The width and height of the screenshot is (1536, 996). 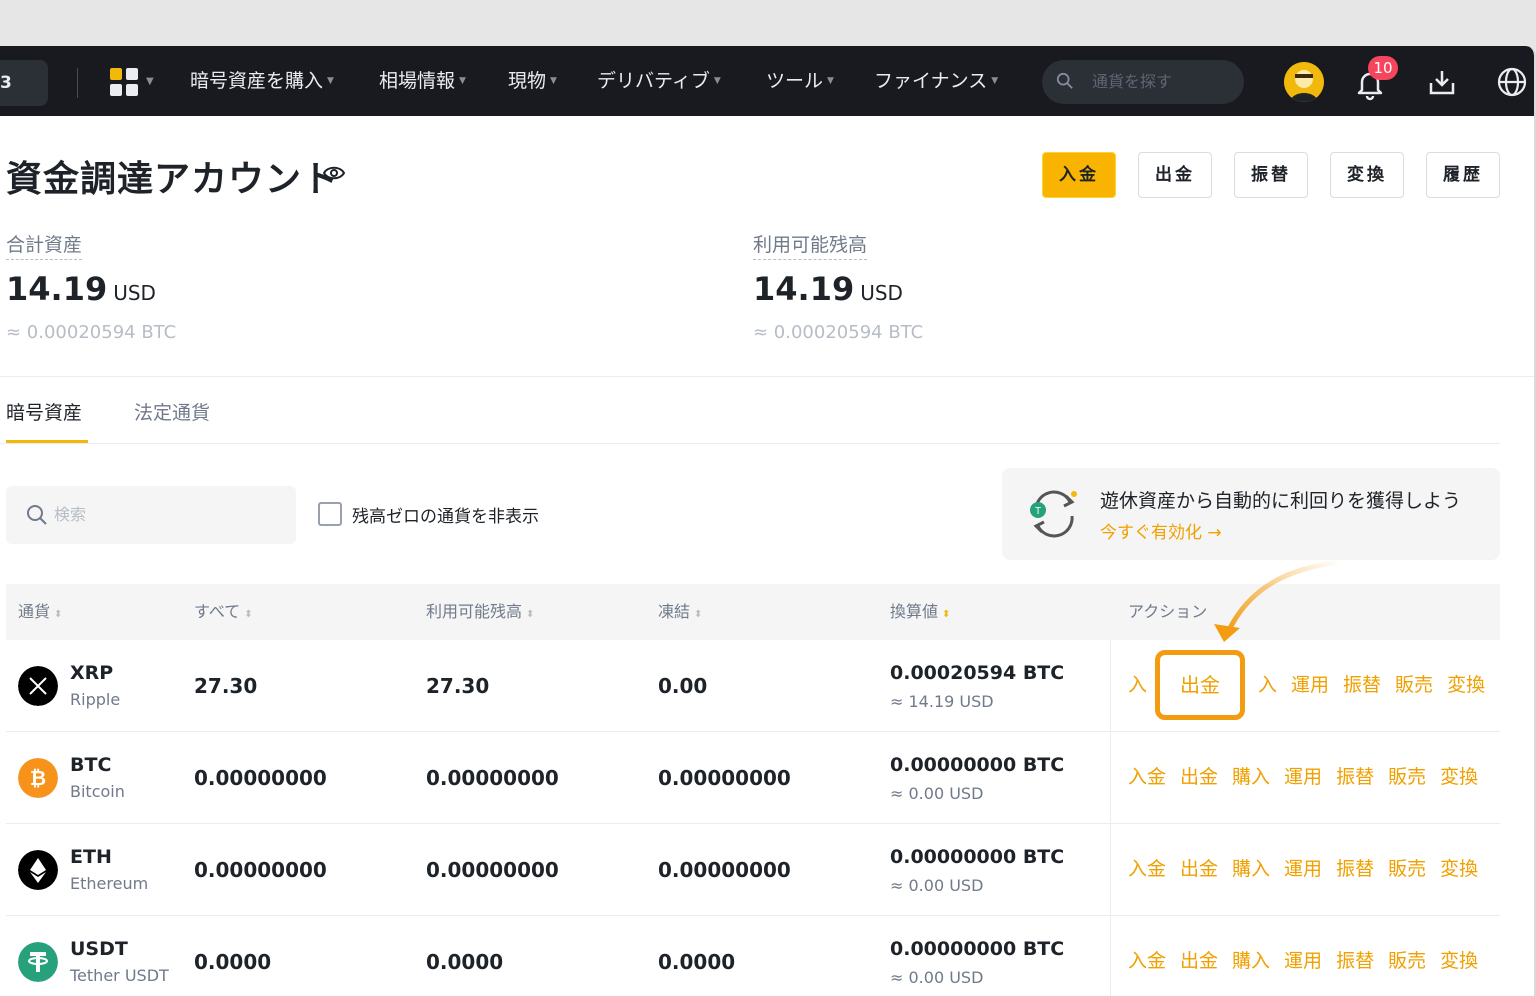 I want to click on hide-zero-checkbox, so click(x=330, y=514).